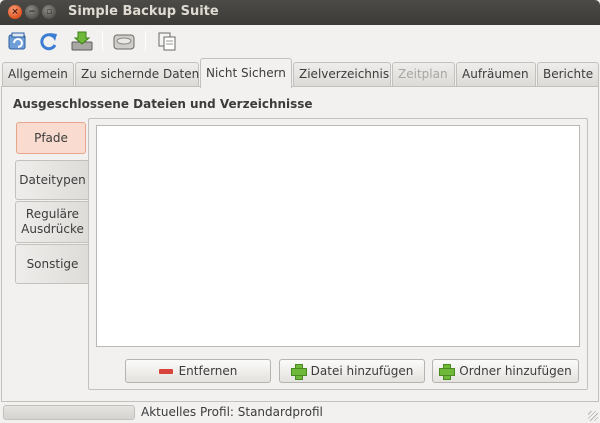 The image size is (600, 423). I want to click on remove-button-label: Entfernen, so click(208, 371).